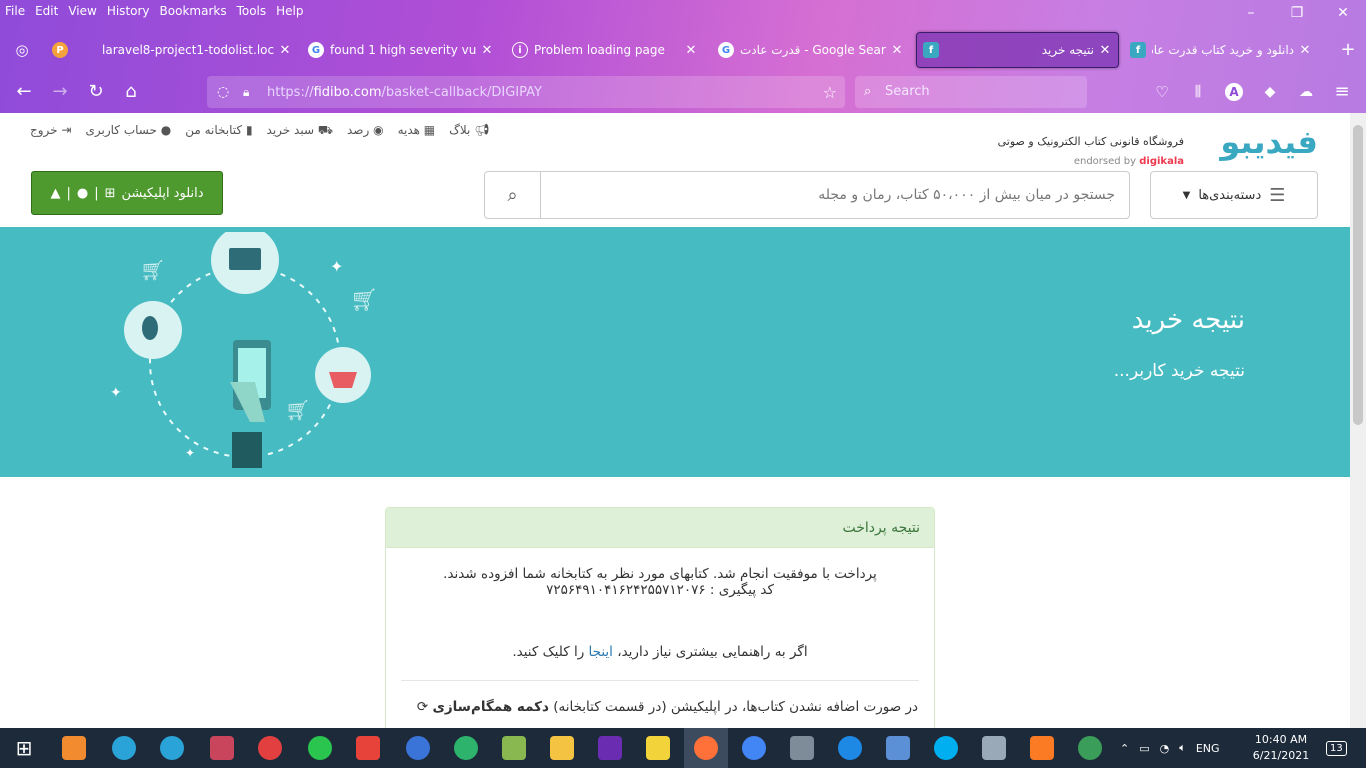  Describe the element at coordinates (1186, 195) in the screenshot. I see `caret-down-icon: ▼` at that location.